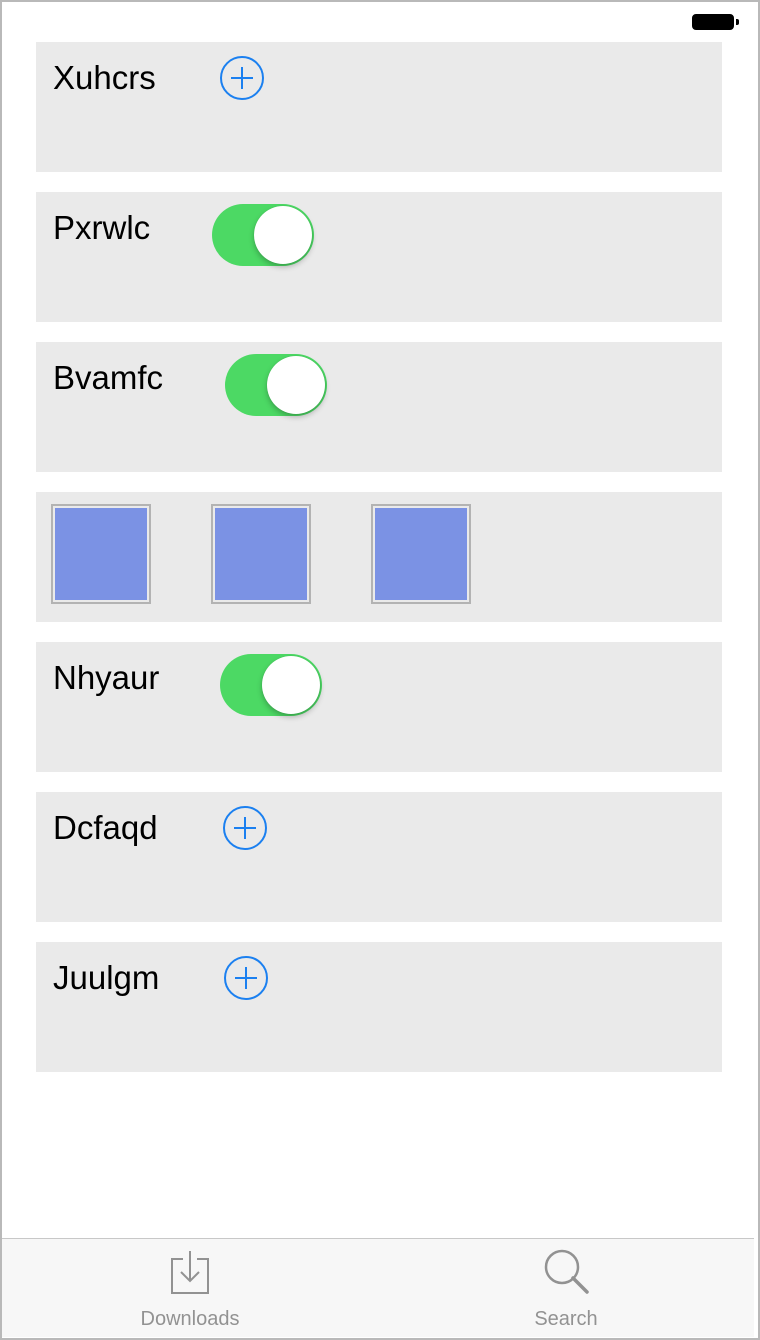  Describe the element at coordinates (190, 1319) in the screenshot. I see `tab-label: Downloads` at that location.